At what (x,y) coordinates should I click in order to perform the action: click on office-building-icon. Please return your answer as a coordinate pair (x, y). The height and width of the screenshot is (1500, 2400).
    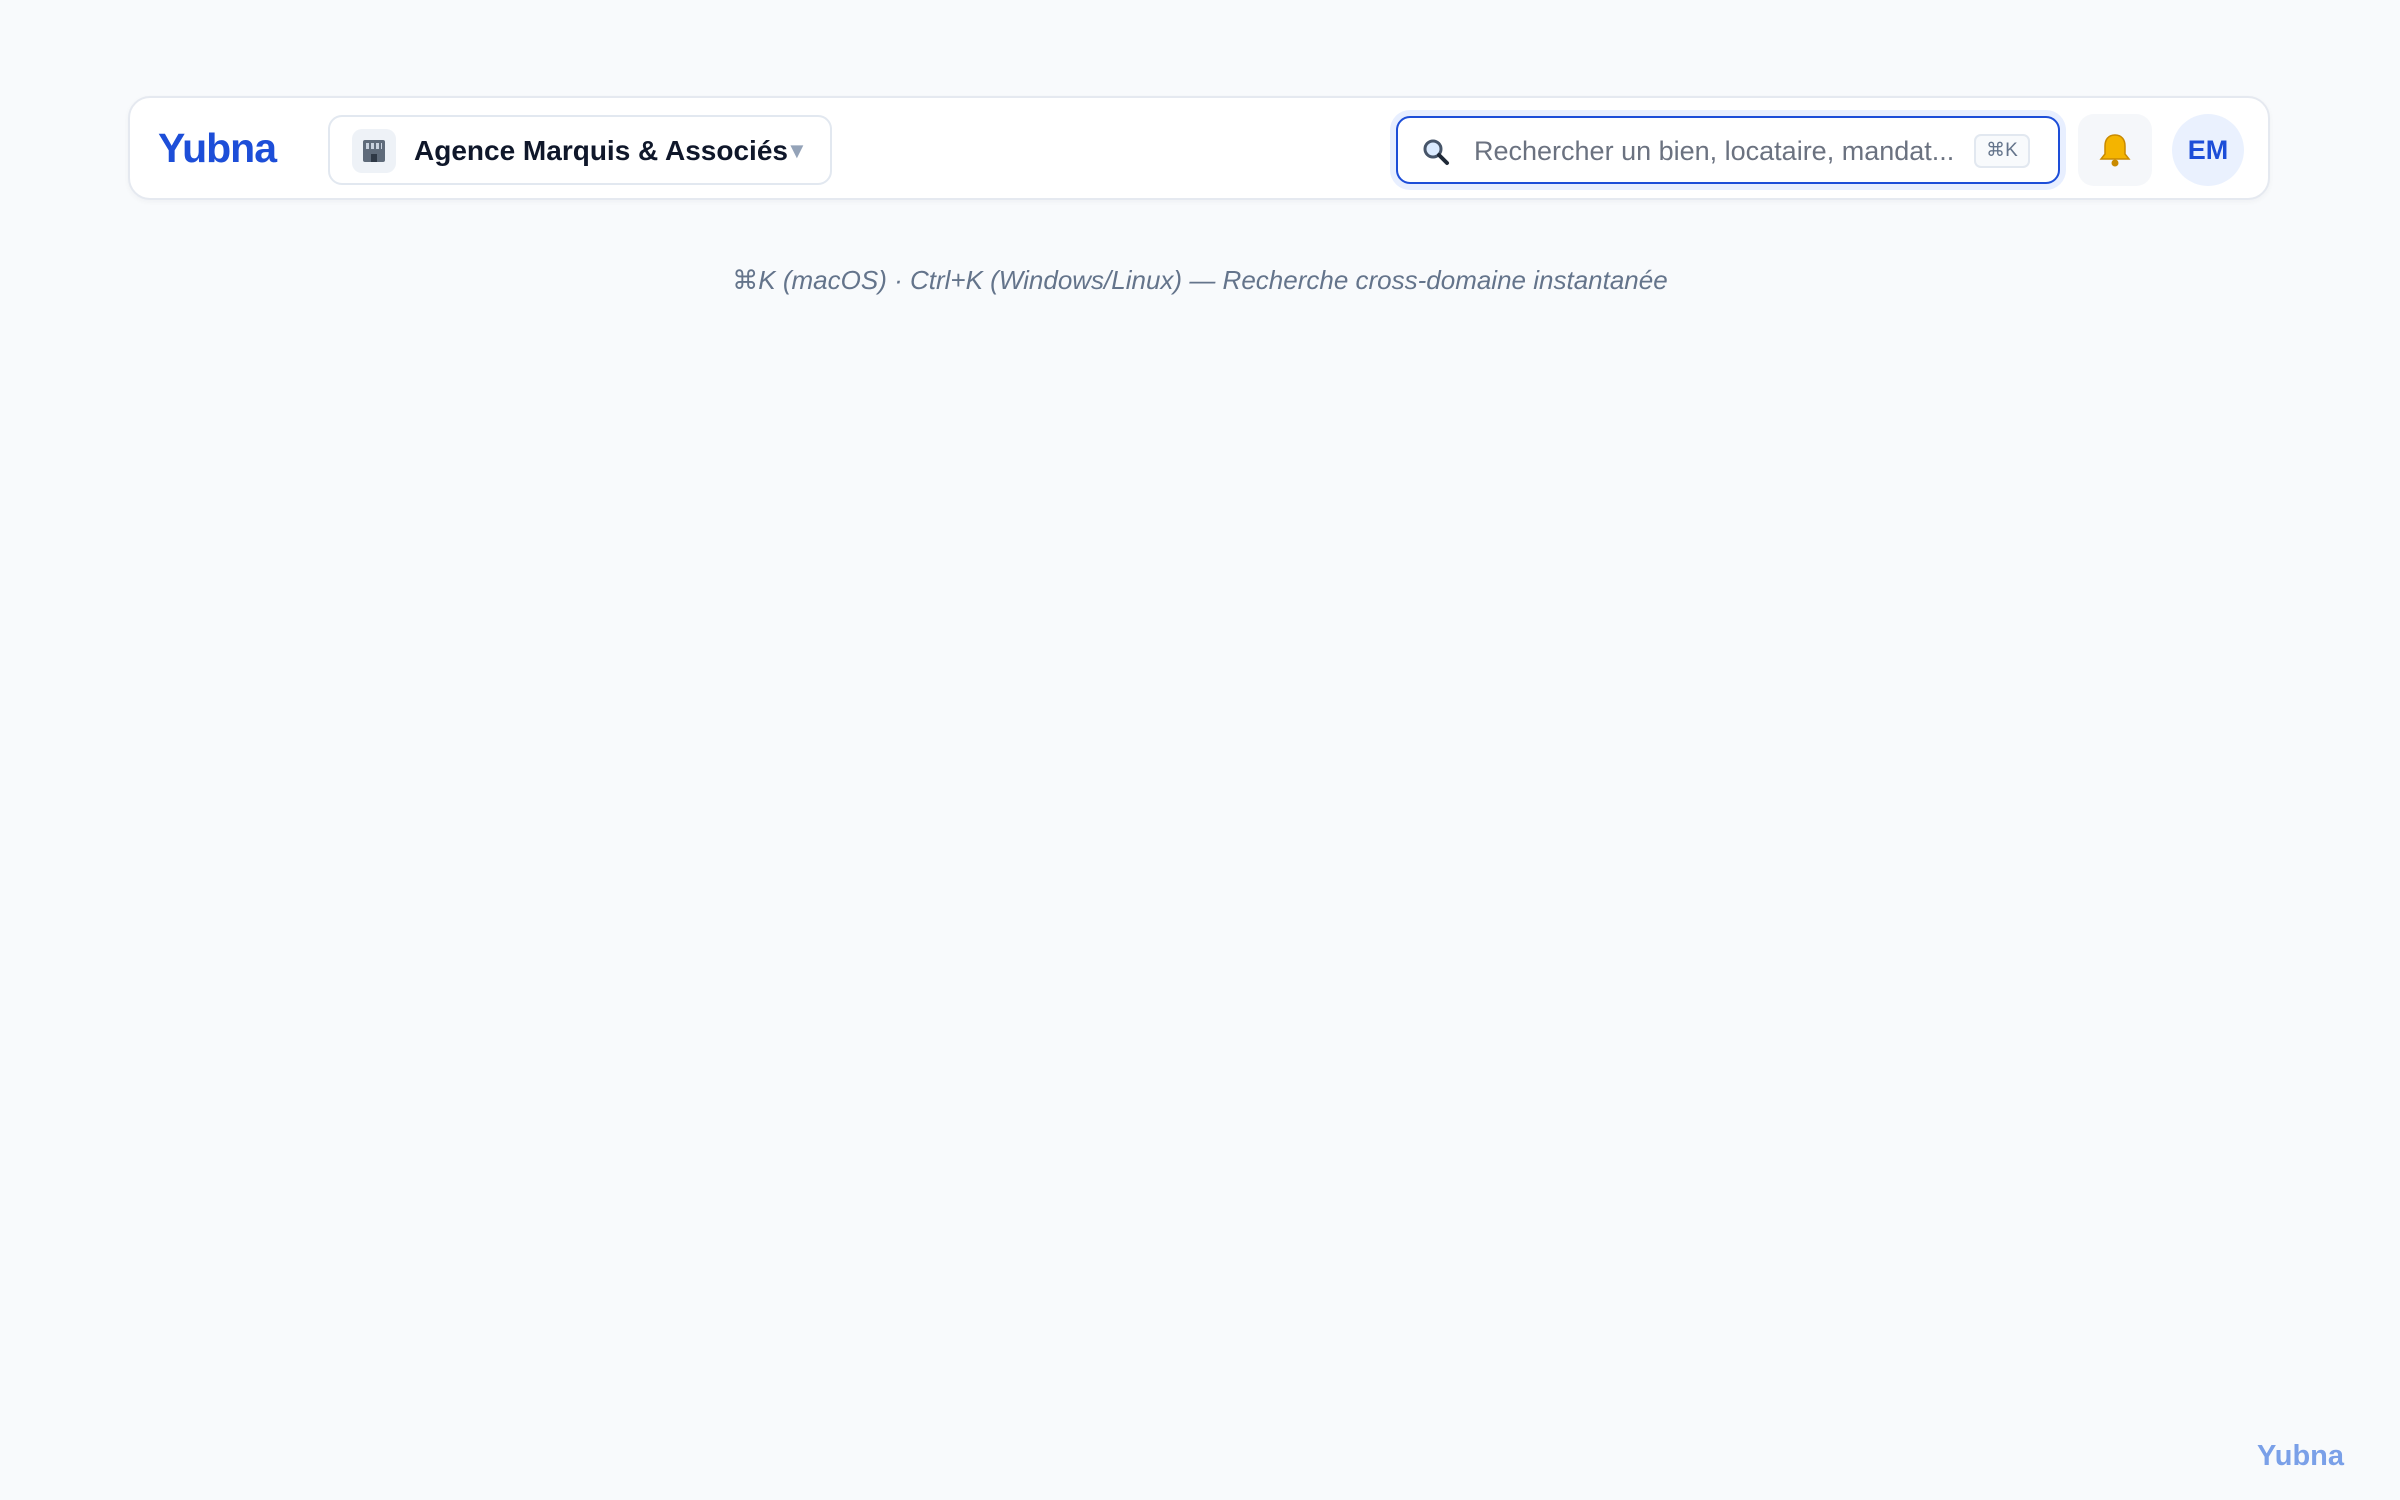
    Looking at the image, I should click on (374, 151).